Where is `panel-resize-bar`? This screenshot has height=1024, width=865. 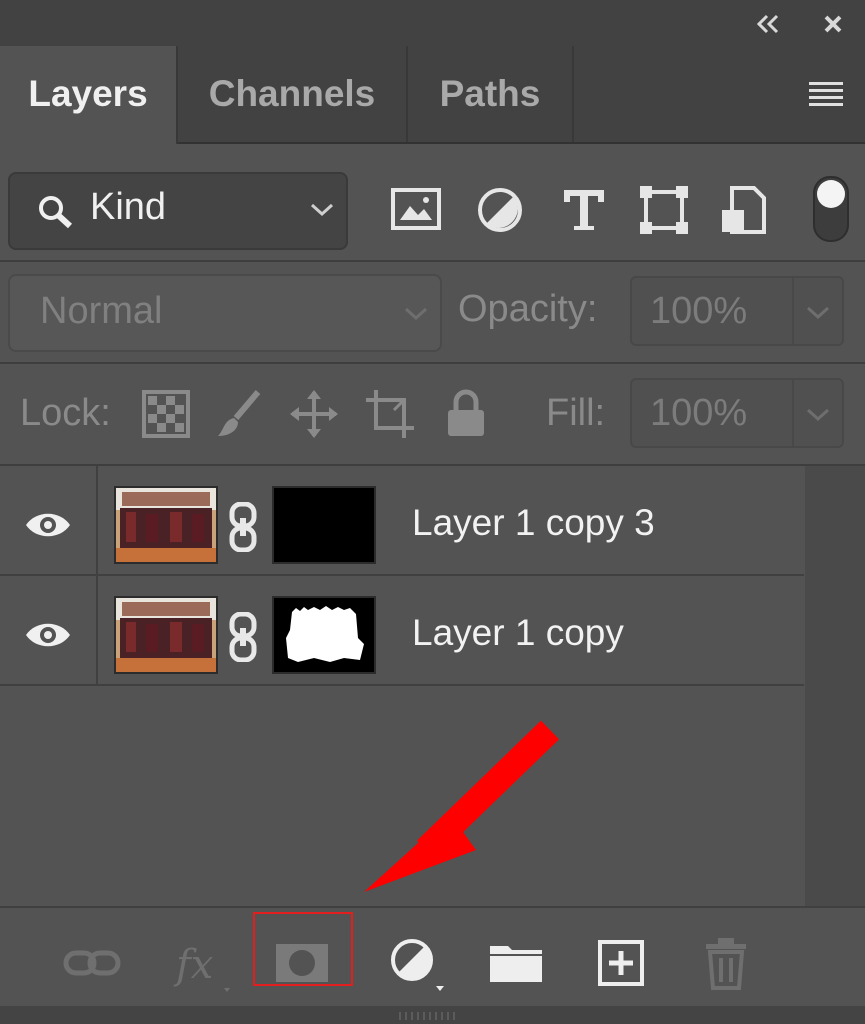 panel-resize-bar is located at coordinates (432, 1015).